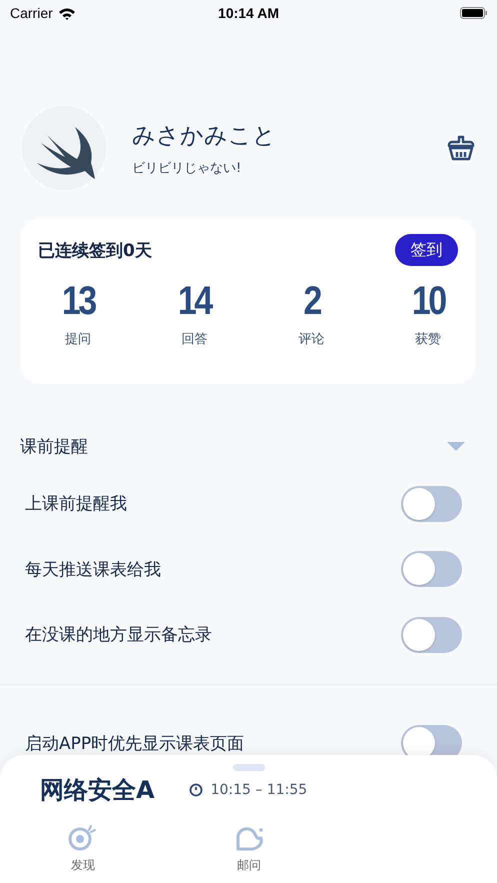  I want to click on collapse-arrow-icon, so click(456, 446).